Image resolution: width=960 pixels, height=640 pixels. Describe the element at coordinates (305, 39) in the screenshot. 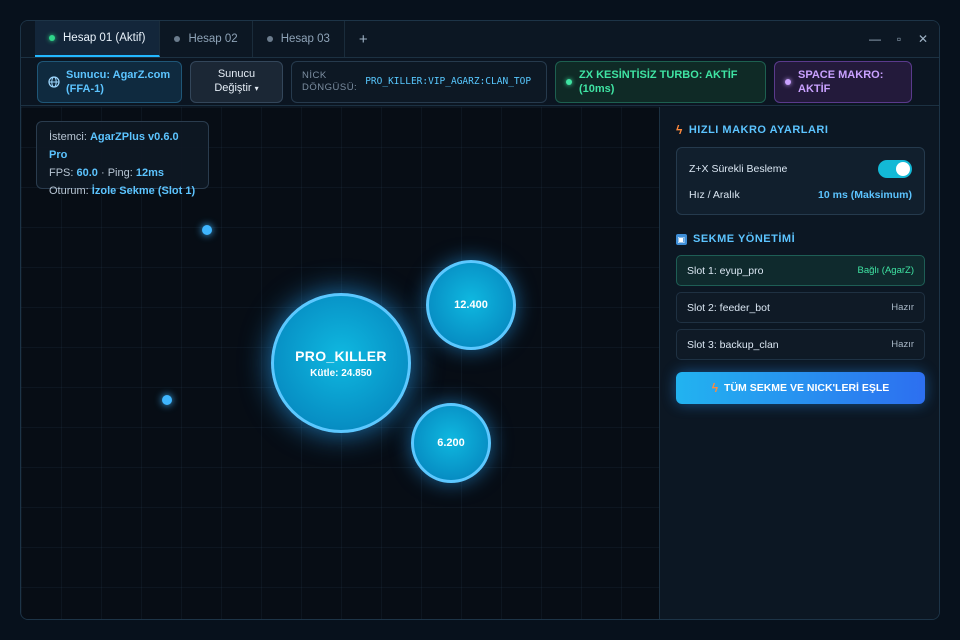

I see `tab-label: Hesap 03` at that location.